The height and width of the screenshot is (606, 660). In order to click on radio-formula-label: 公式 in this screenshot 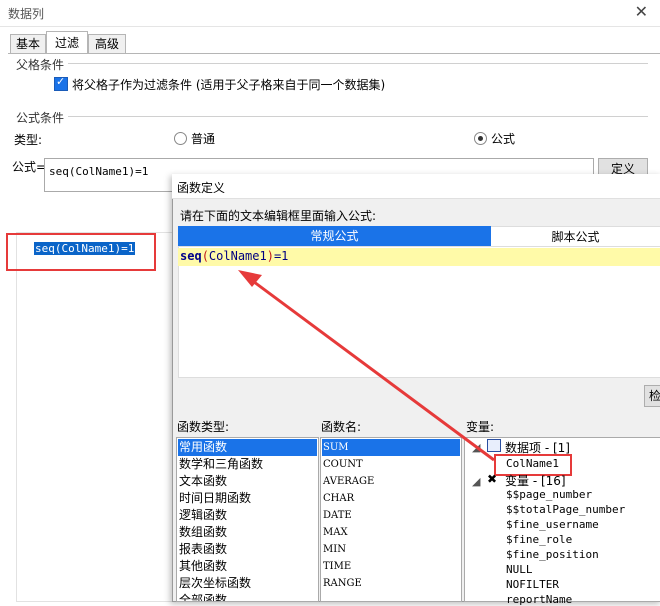, I will do `click(503, 139)`.